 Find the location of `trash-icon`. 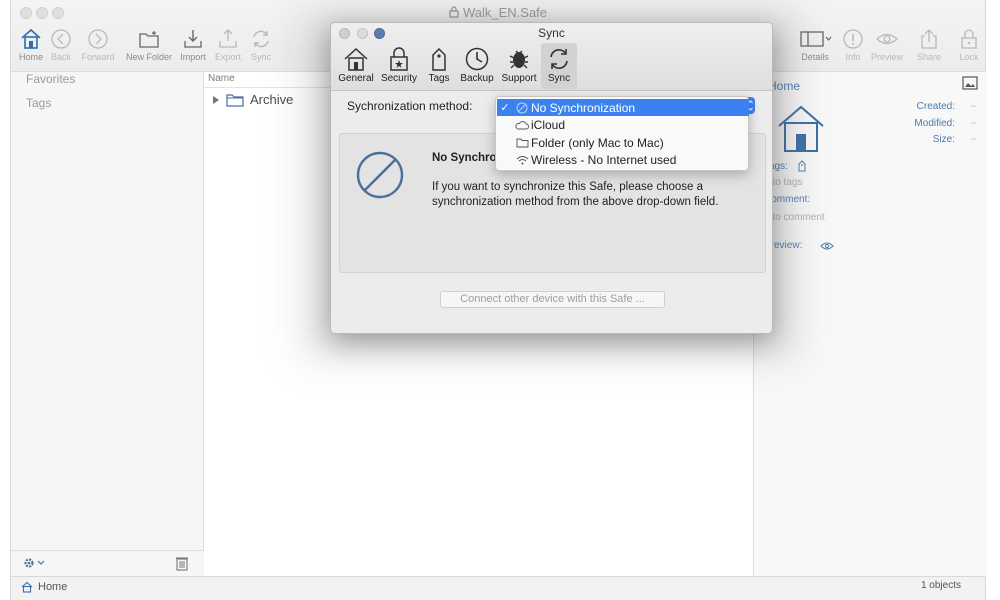

trash-icon is located at coordinates (182, 563).